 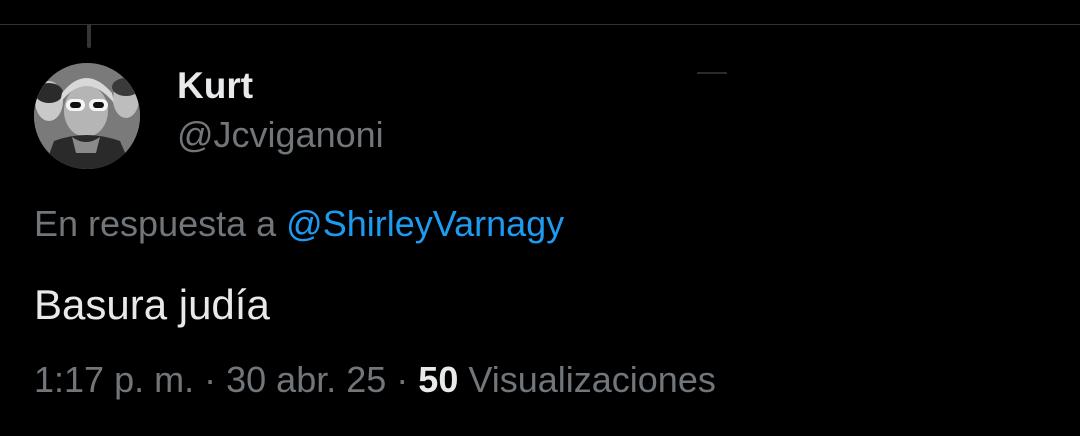 I want to click on thread-connector-line, so click(x=89, y=36).